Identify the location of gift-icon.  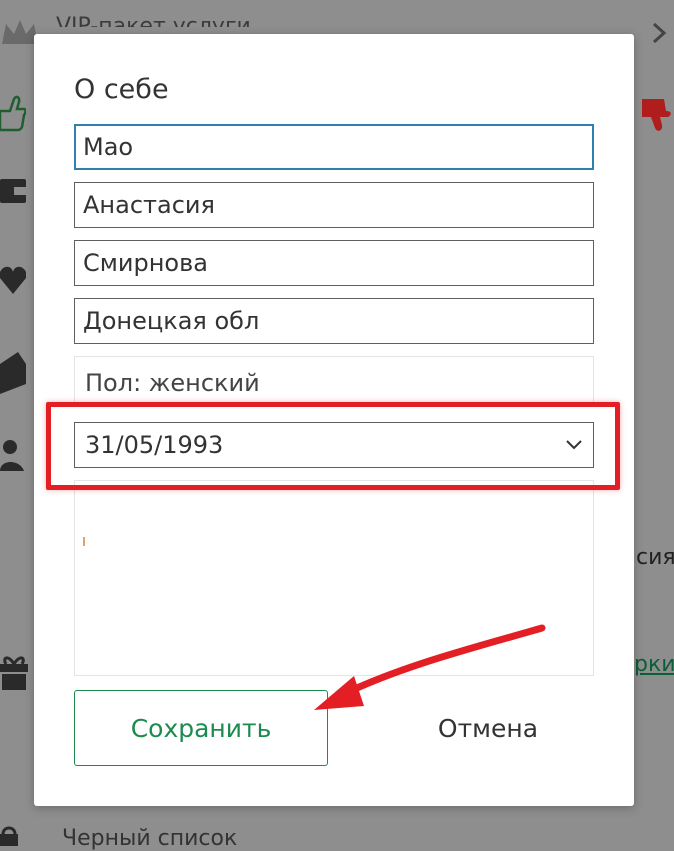
(14, 673).